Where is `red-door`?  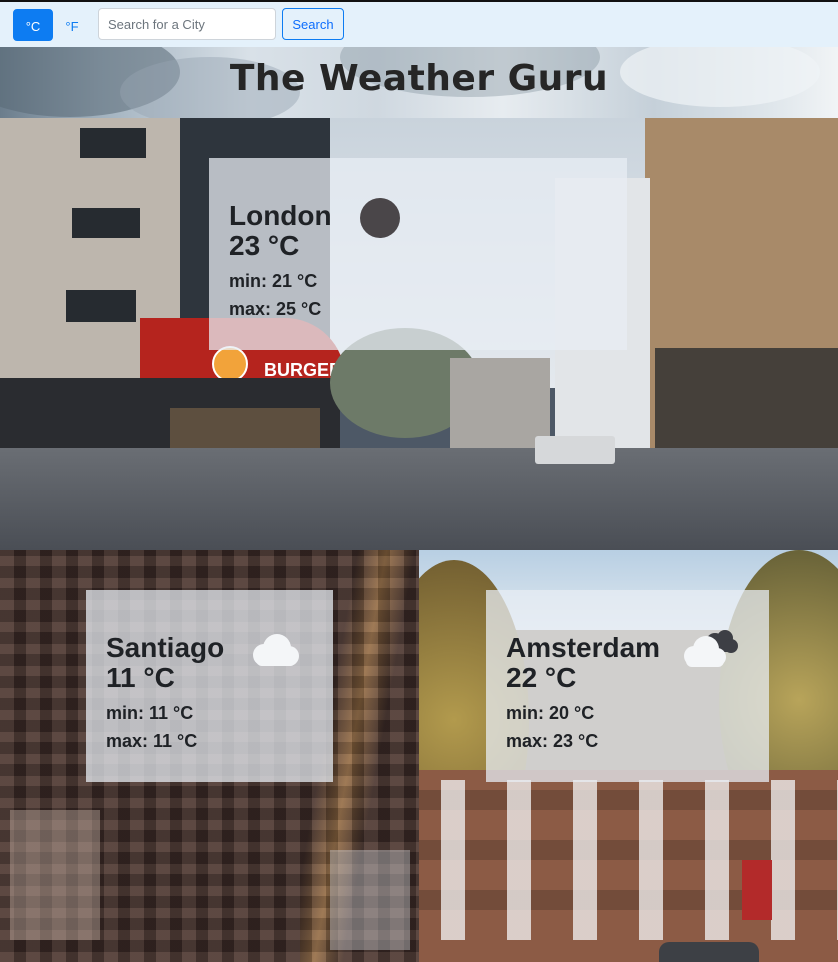 red-door is located at coordinates (757, 890).